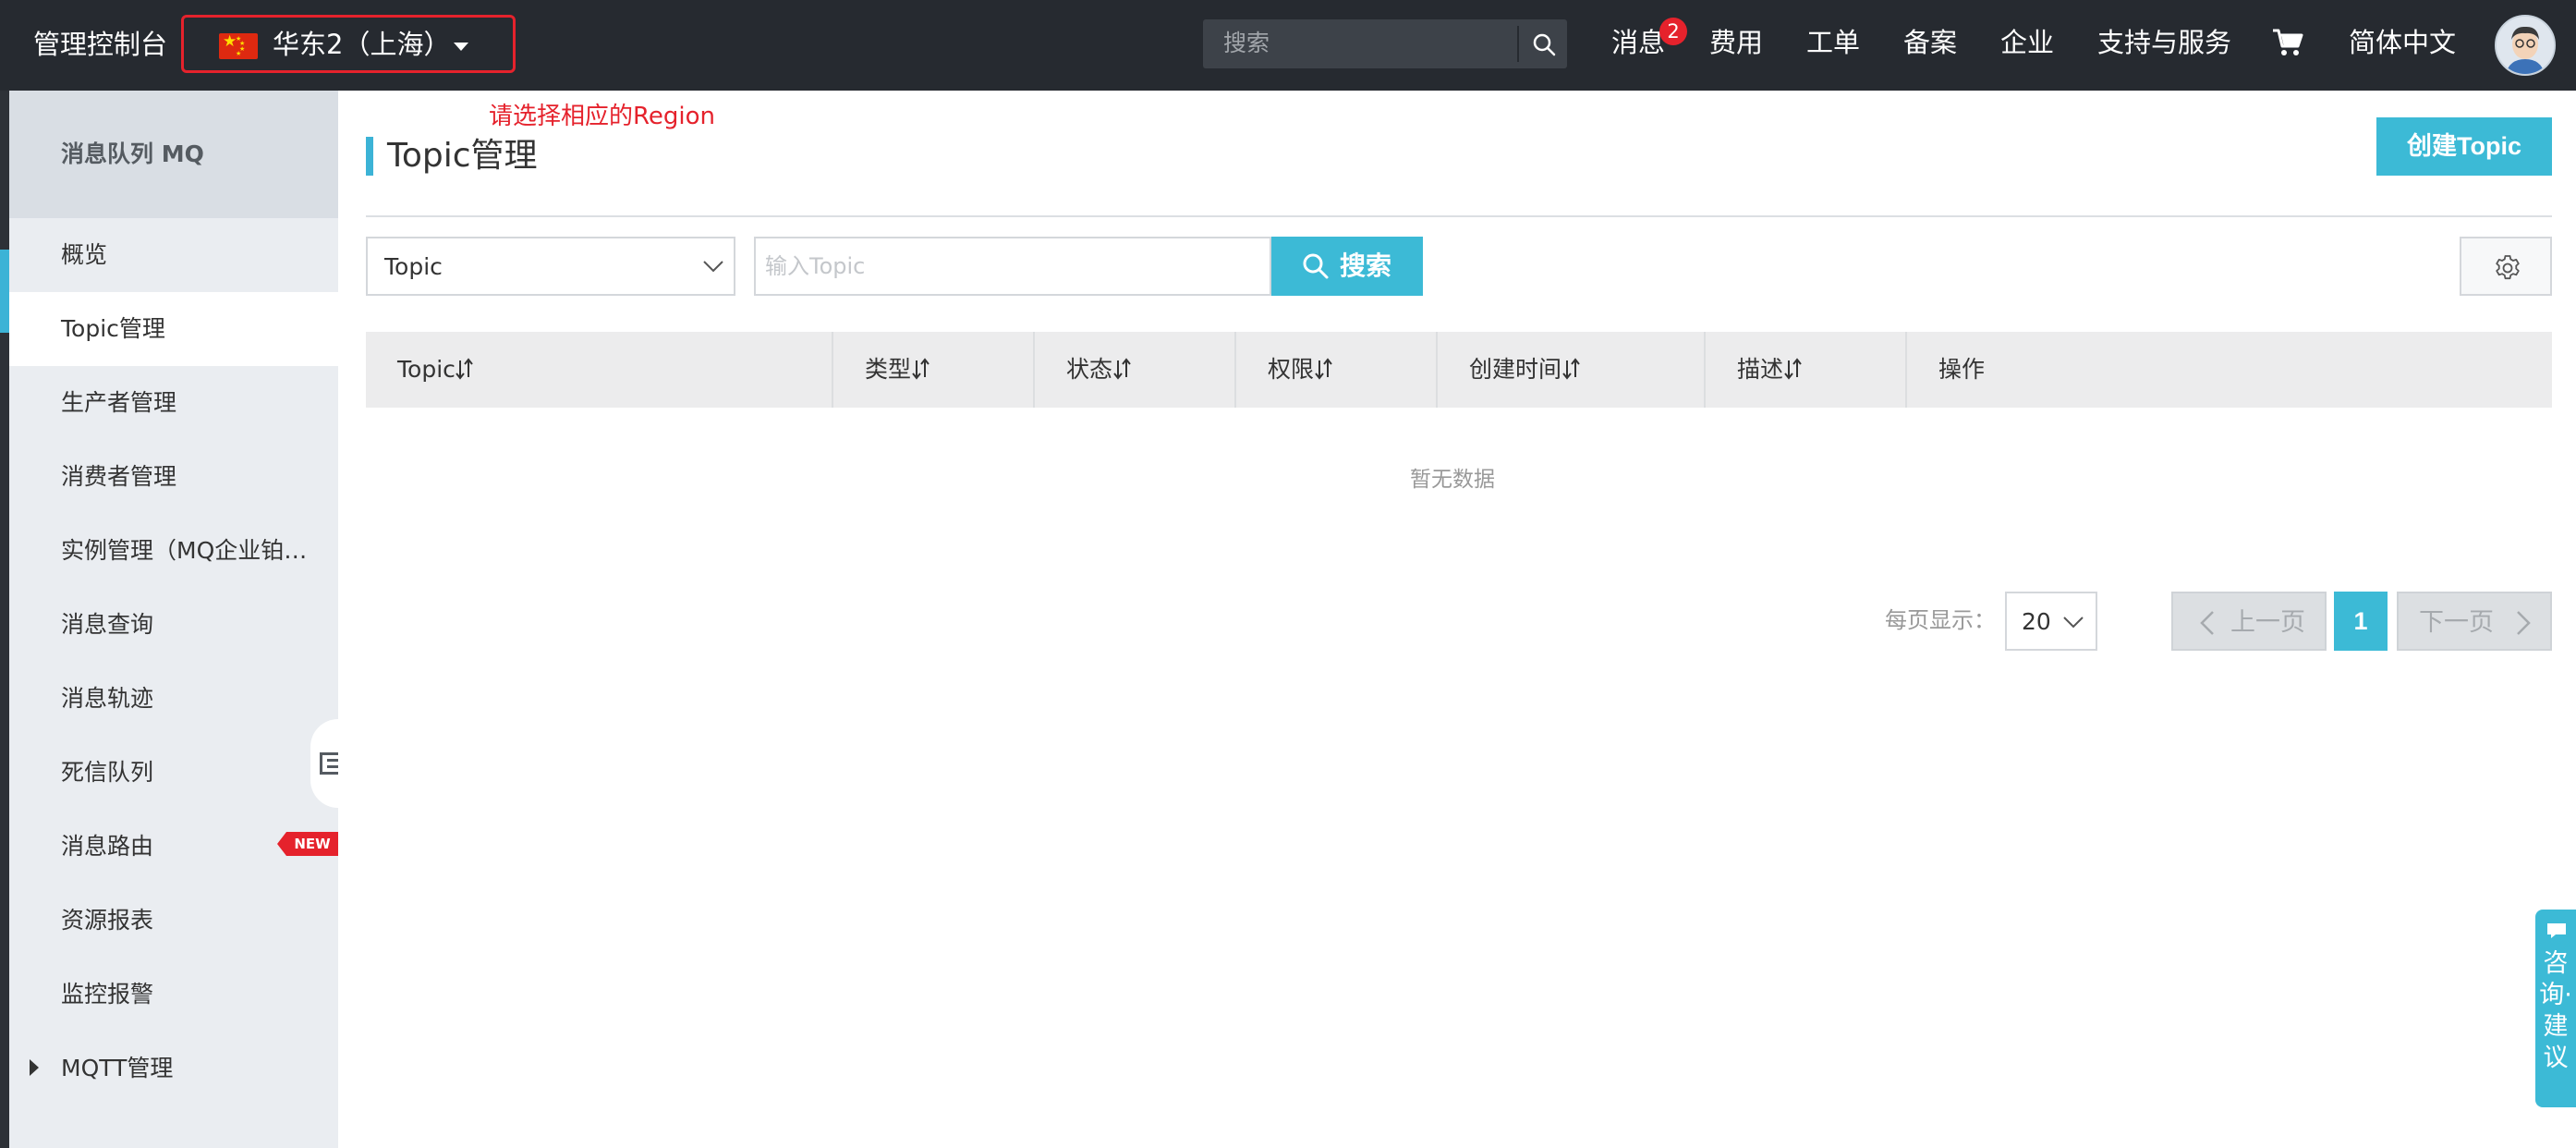  What do you see at coordinates (1335, 370) in the screenshot?
I see `column-header-permission: 权限` at bounding box center [1335, 370].